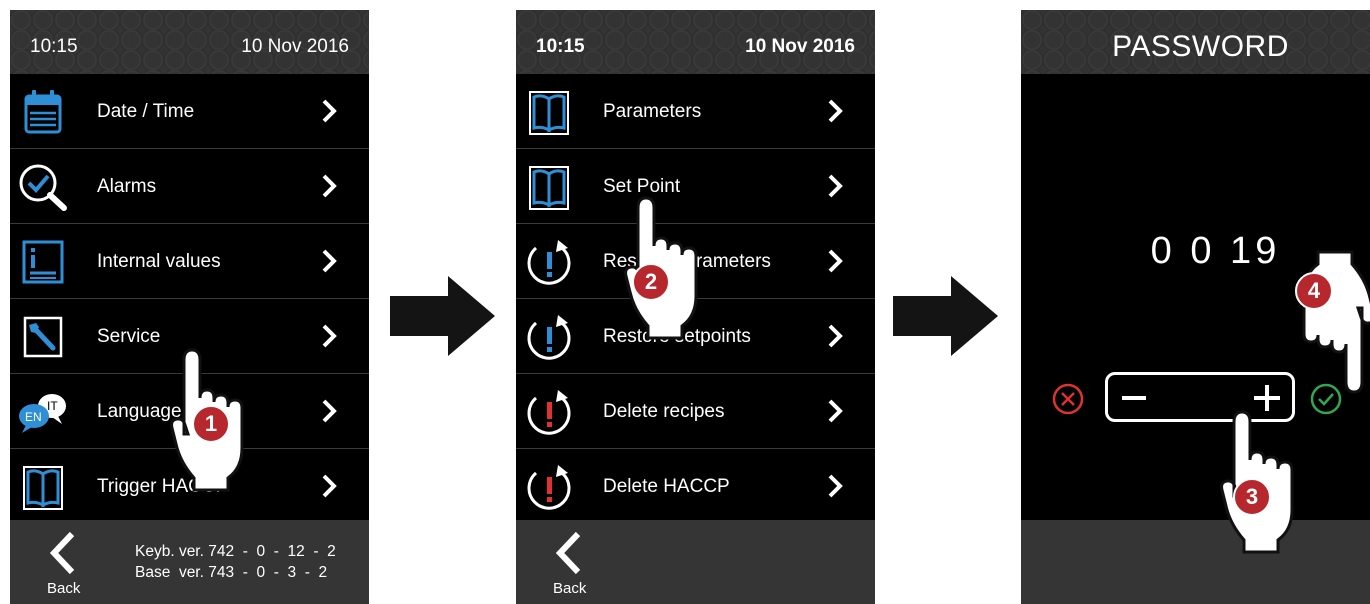 Image resolution: width=1370 pixels, height=604 pixels. What do you see at coordinates (651, 282) in the screenshot?
I see `step-badge-2: 2` at bounding box center [651, 282].